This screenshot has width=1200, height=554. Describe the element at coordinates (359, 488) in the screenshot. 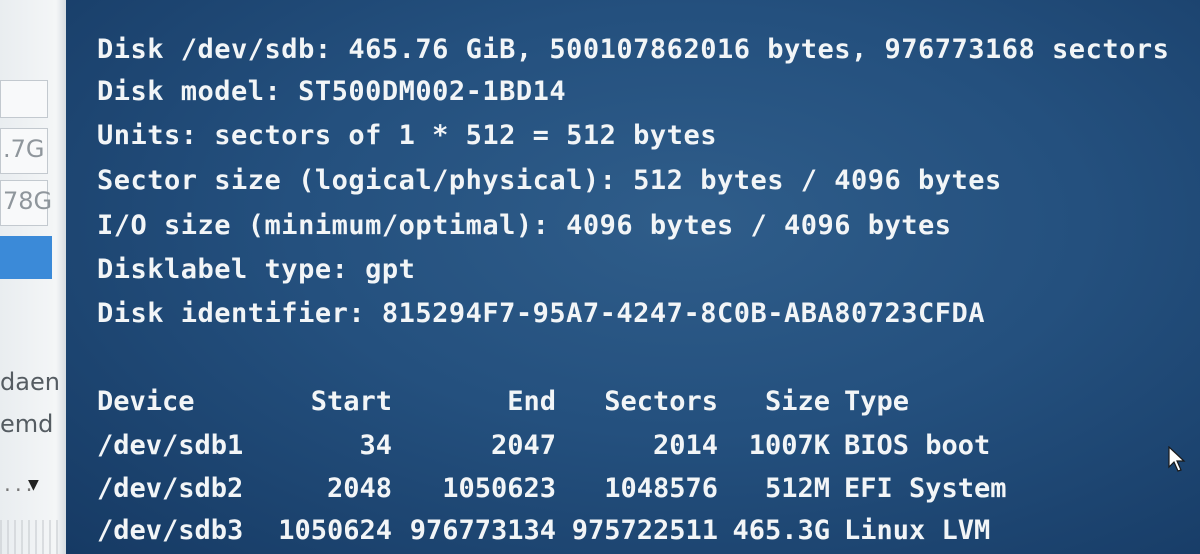

I see `row-start: 2048` at that location.